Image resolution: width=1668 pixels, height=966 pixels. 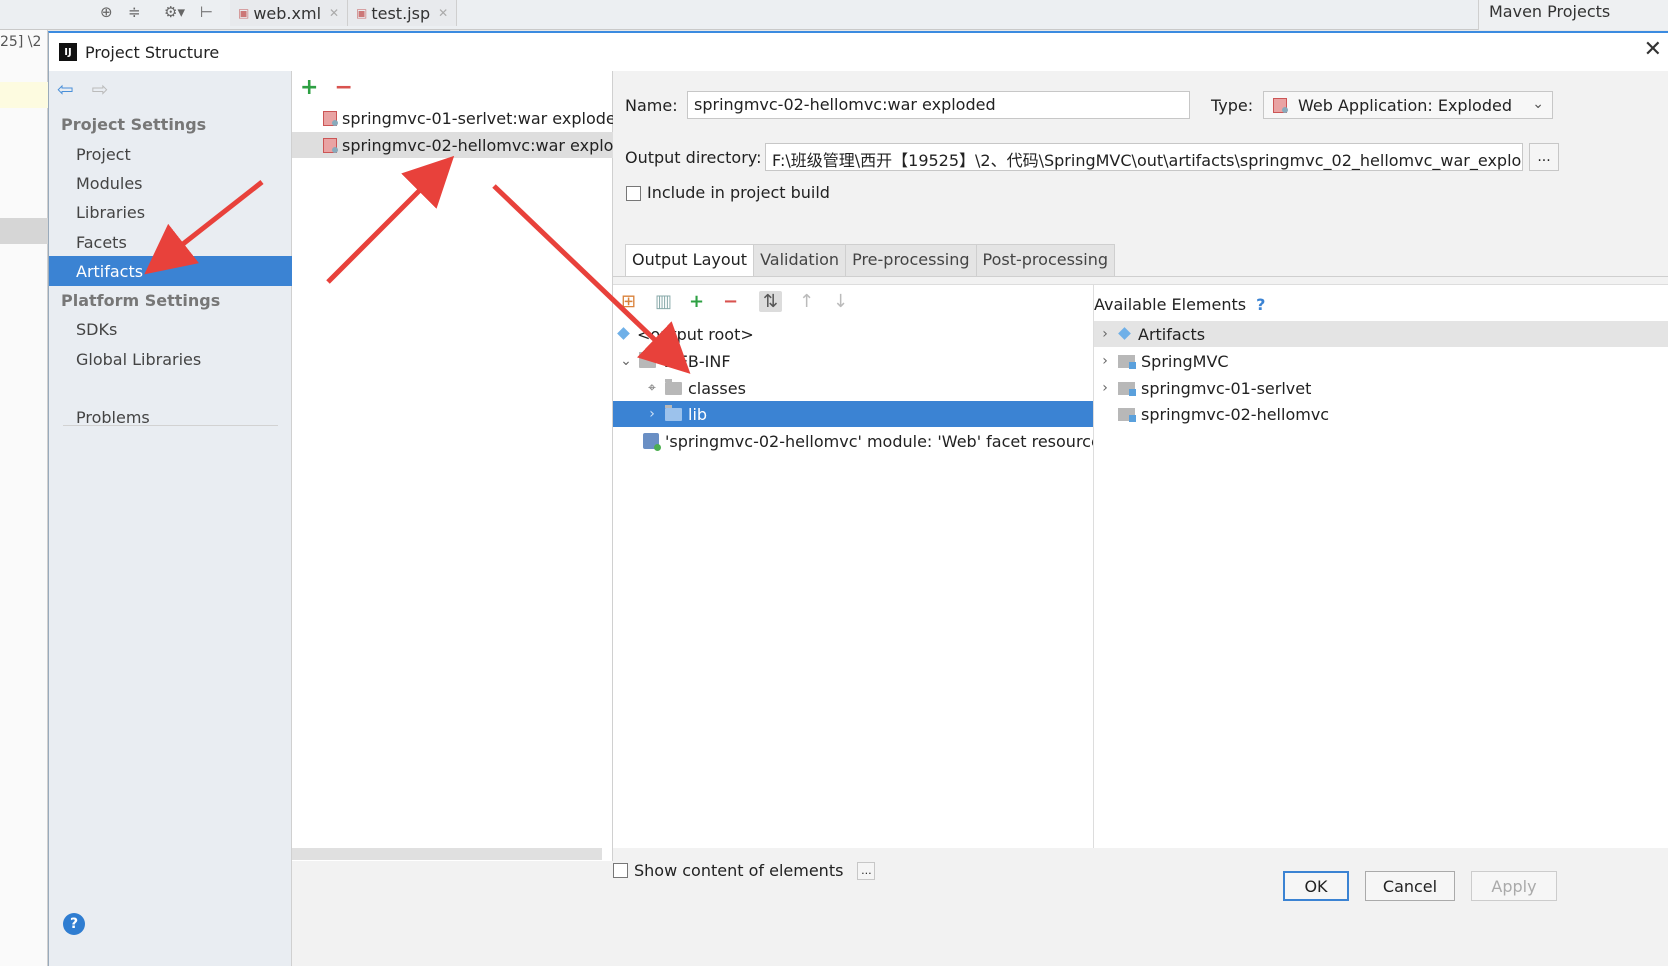 I want to click on chevron-down-icon: ⌄, so click(x=626, y=361).